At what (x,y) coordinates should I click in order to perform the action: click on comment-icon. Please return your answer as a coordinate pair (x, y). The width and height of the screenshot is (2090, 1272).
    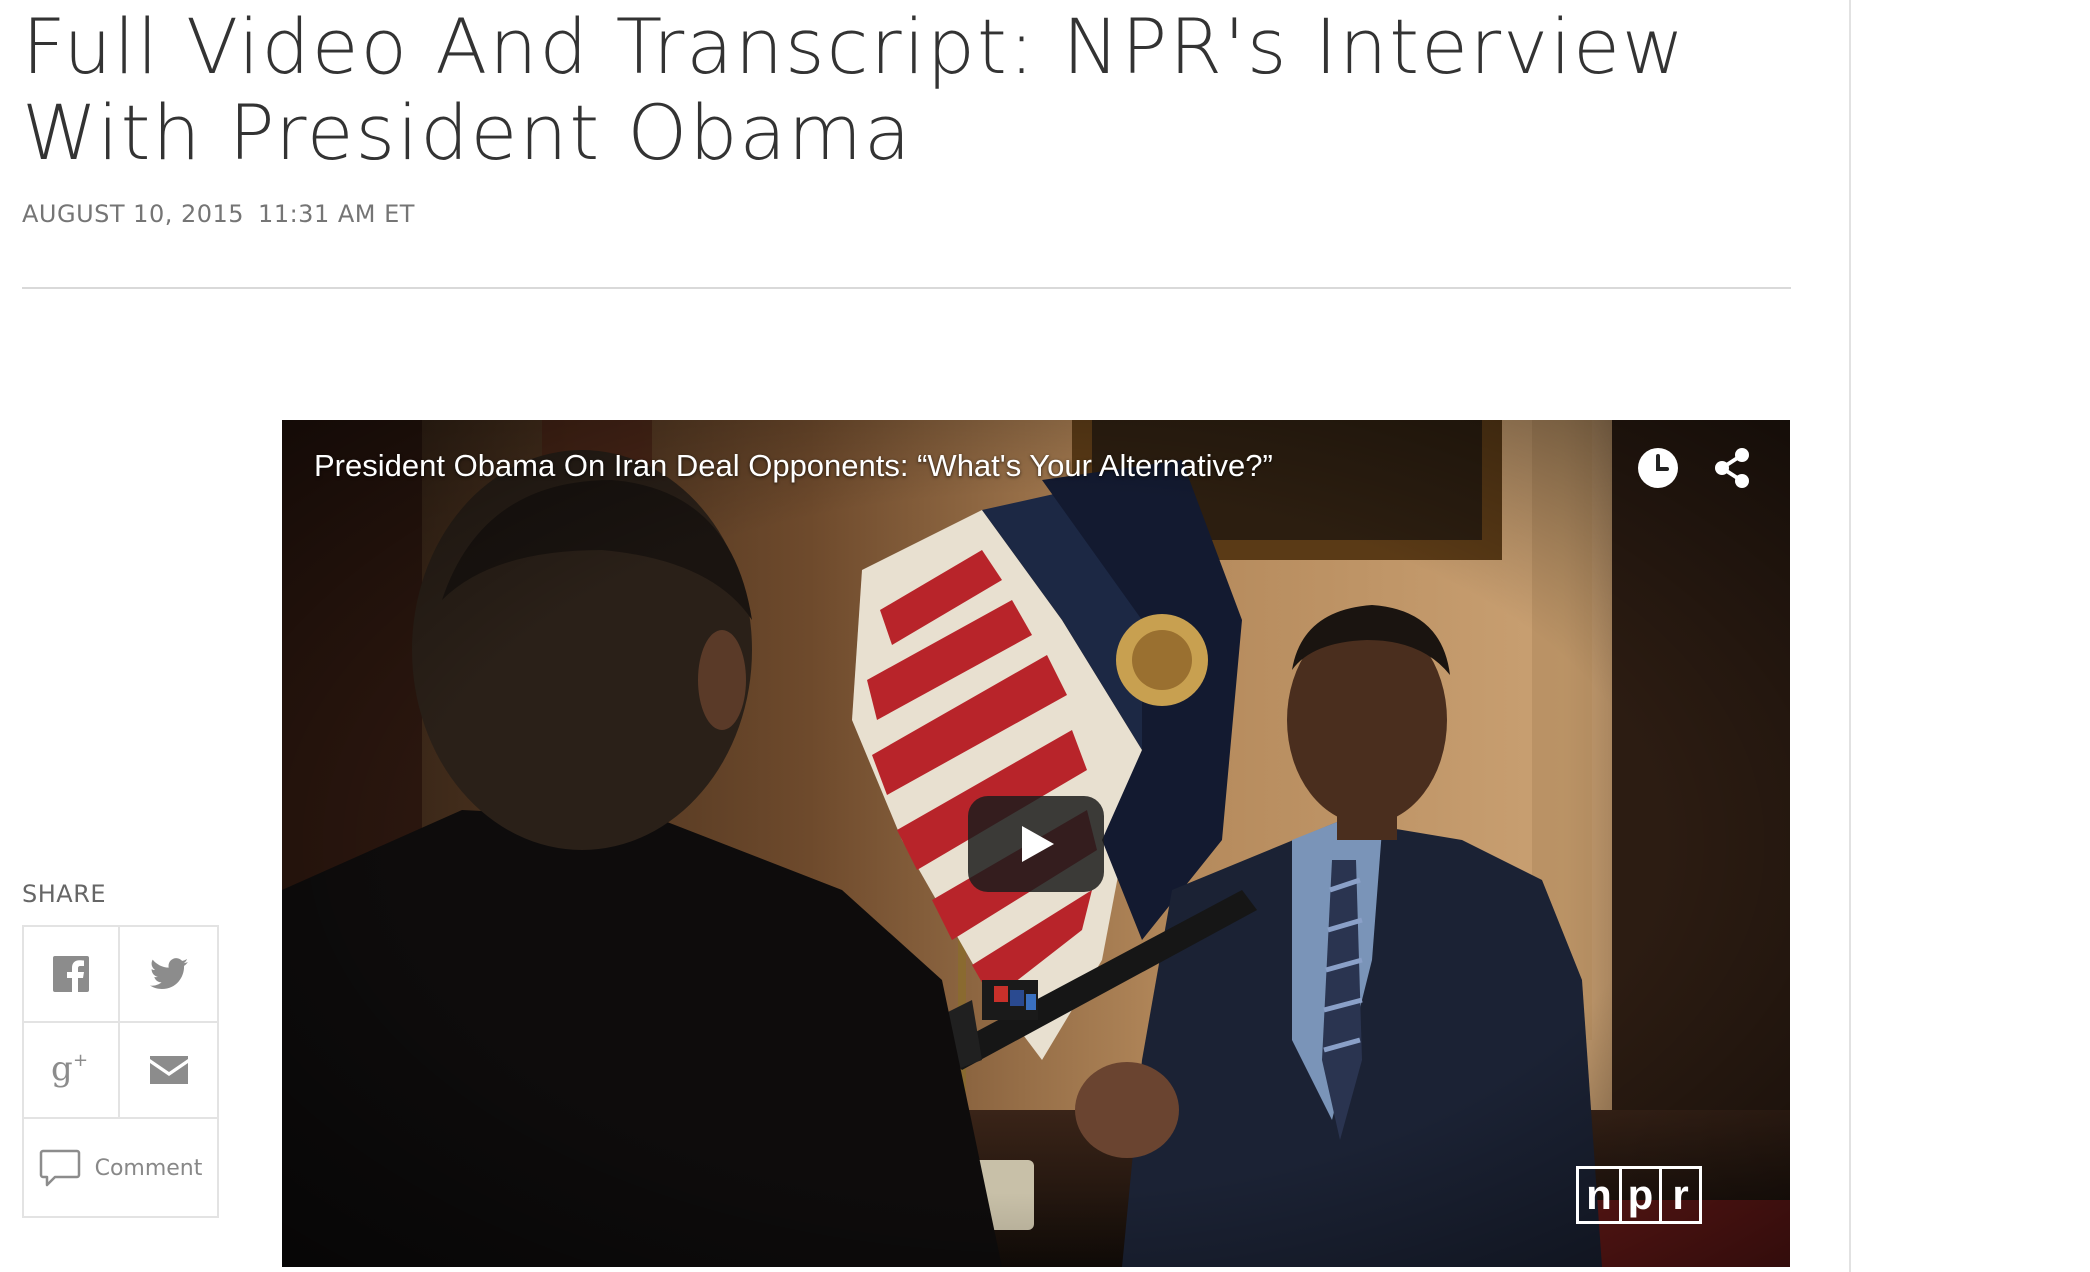
    Looking at the image, I should click on (59, 1167).